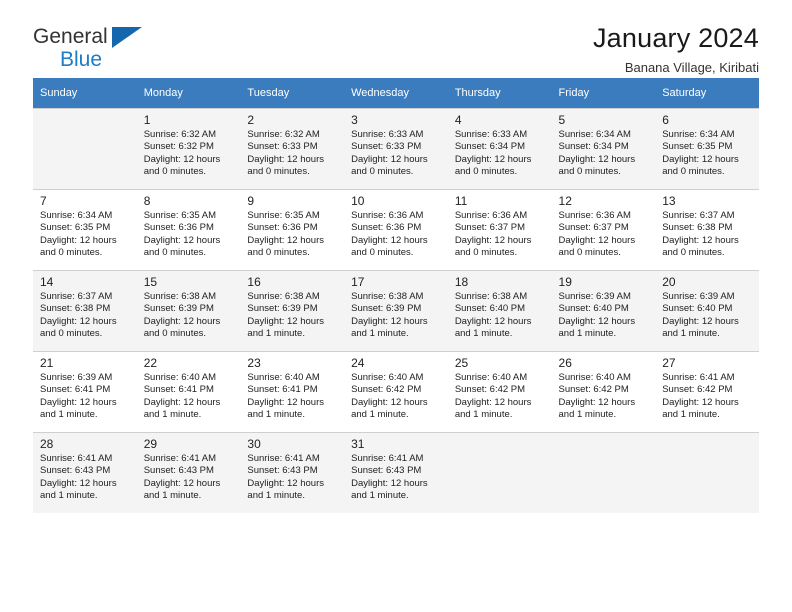 Image resolution: width=792 pixels, height=612 pixels. Describe the element at coordinates (386, 309) in the screenshot. I see `sunset-text: Sunset: 6:39 PM` at that location.